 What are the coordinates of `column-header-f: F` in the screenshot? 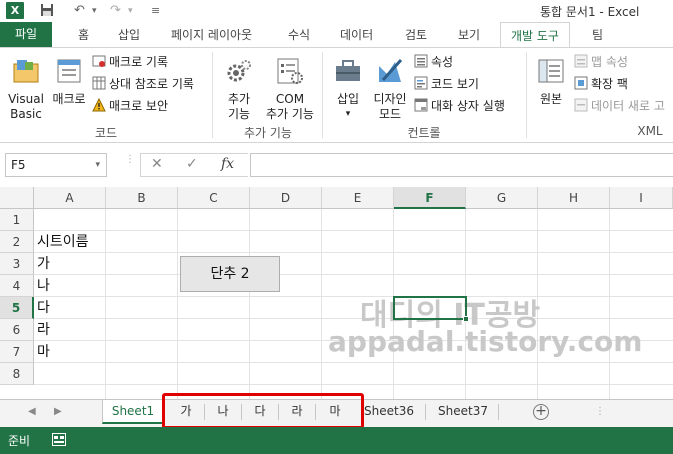 It's located at (430, 198).